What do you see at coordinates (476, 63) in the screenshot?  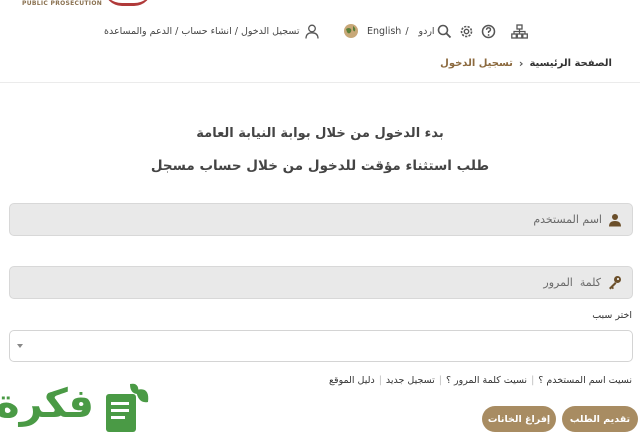 I see `breadcrumb-current: تسجيل الدخول` at bounding box center [476, 63].